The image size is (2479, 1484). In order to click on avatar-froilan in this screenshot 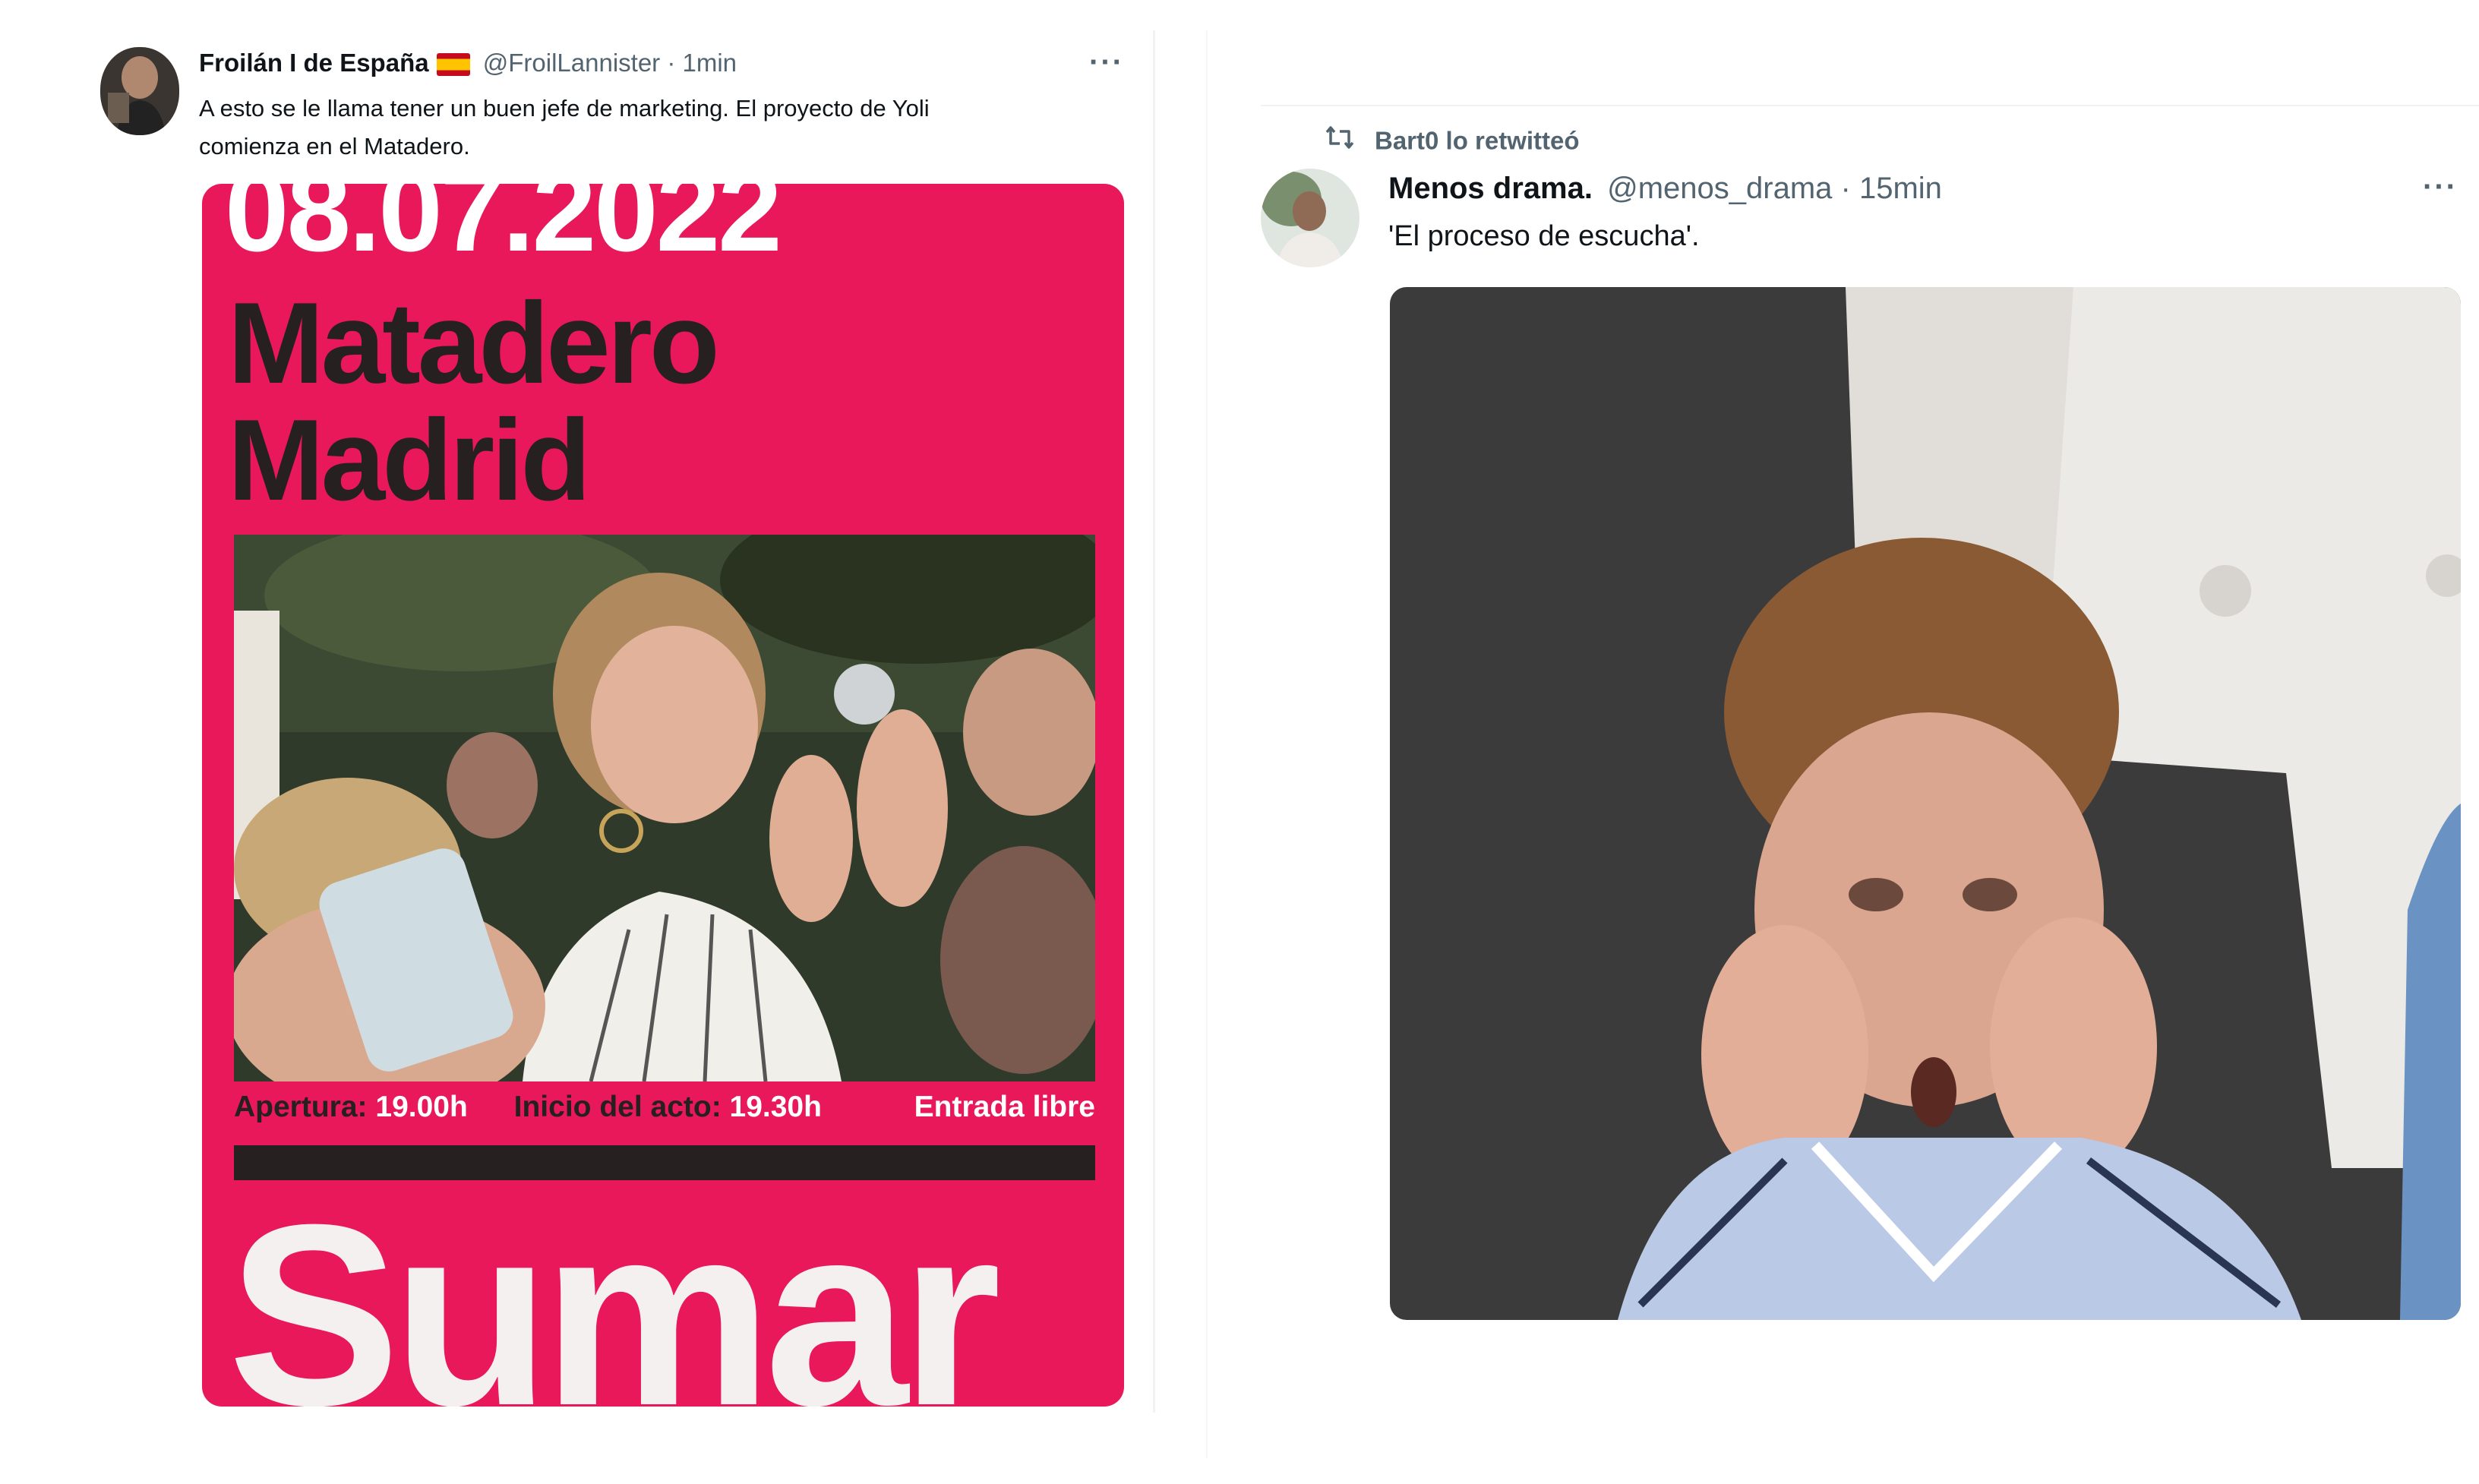, I will do `click(139, 91)`.